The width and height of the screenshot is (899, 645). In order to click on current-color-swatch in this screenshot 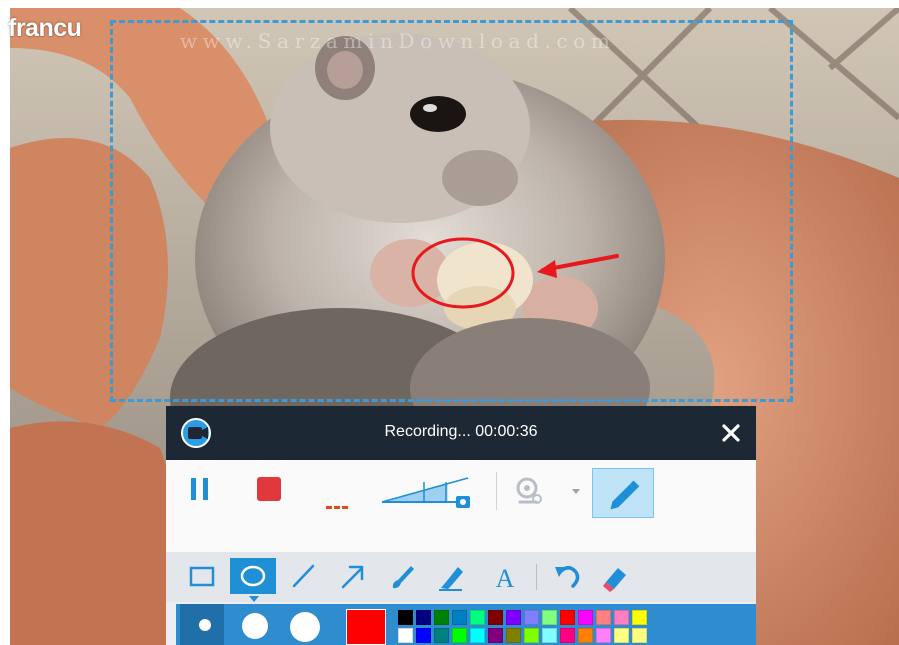, I will do `click(366, 627)`.